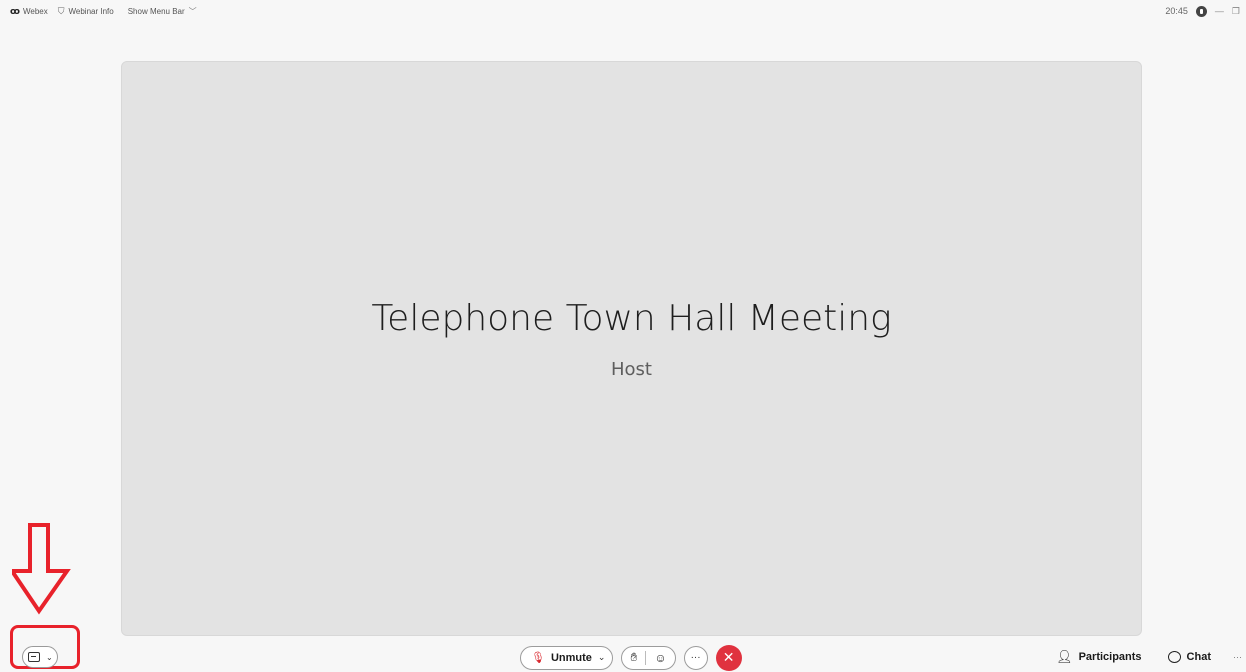  I want to click on shield-icon: ⛉, so click(61, 10).